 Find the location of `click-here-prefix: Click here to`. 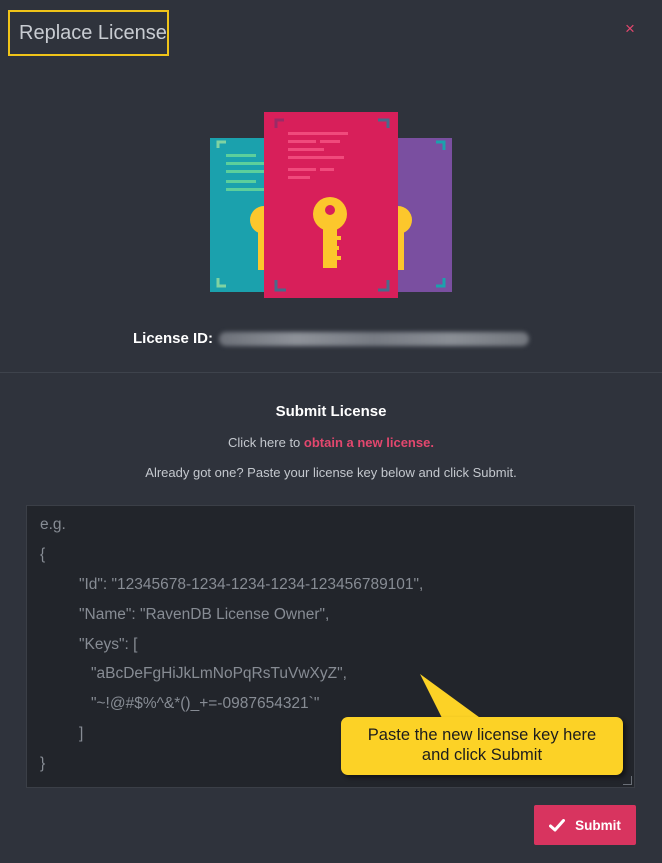

click-here-prefix: Click here to is located at coordinates (266, 442).